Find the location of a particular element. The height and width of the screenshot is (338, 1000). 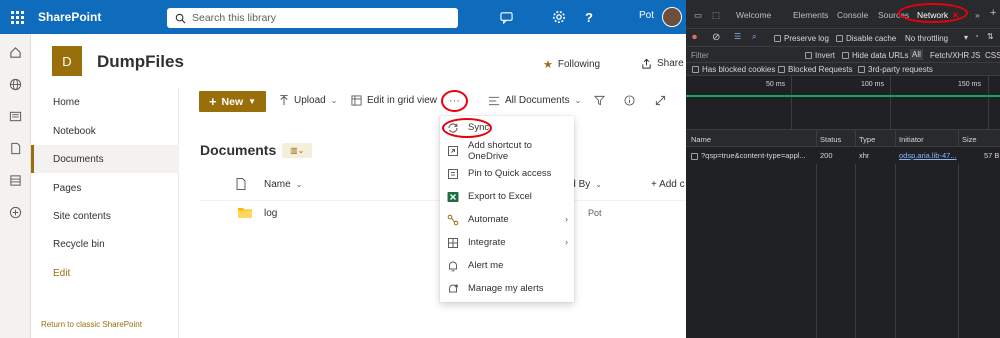

news-icon is located at coordinates (15, 116).